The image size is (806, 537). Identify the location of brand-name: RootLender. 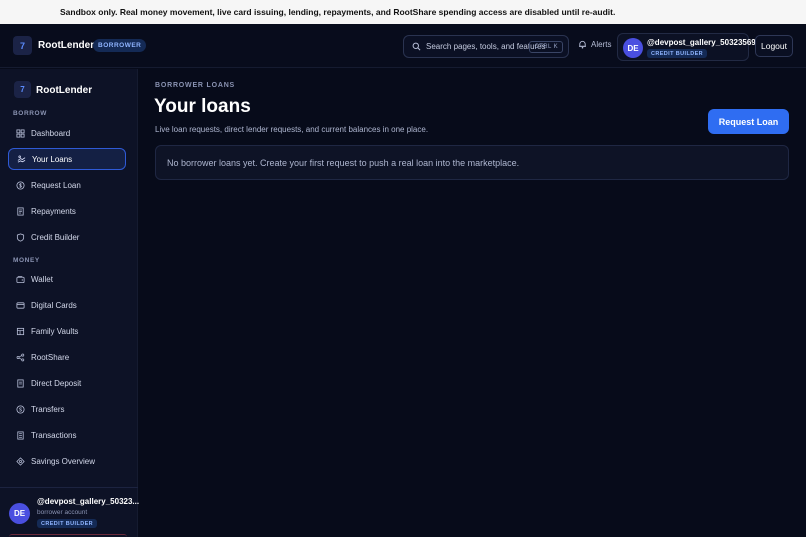
(66, 45).